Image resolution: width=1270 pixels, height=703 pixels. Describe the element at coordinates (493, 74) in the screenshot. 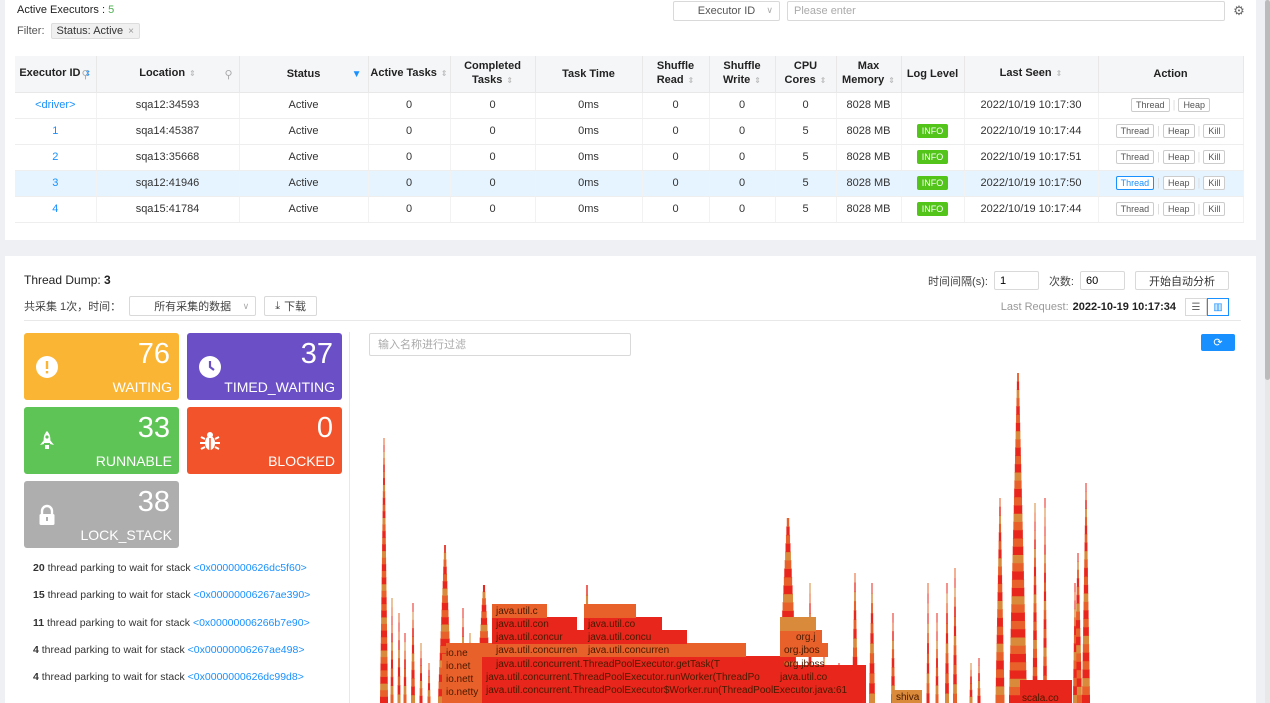

I see `column-header: Completed Tasks ⇕` at that location.